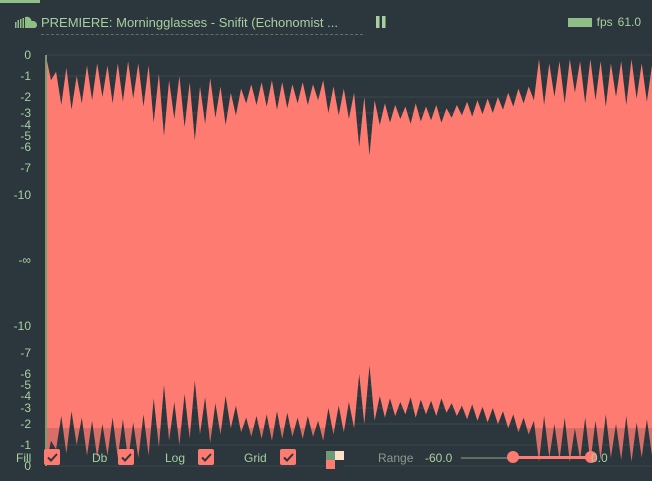 The image size is (652, 481). Describe the element at coordinates (26, 22) in the screenshot. I see `soundcloud-icon` at that location.